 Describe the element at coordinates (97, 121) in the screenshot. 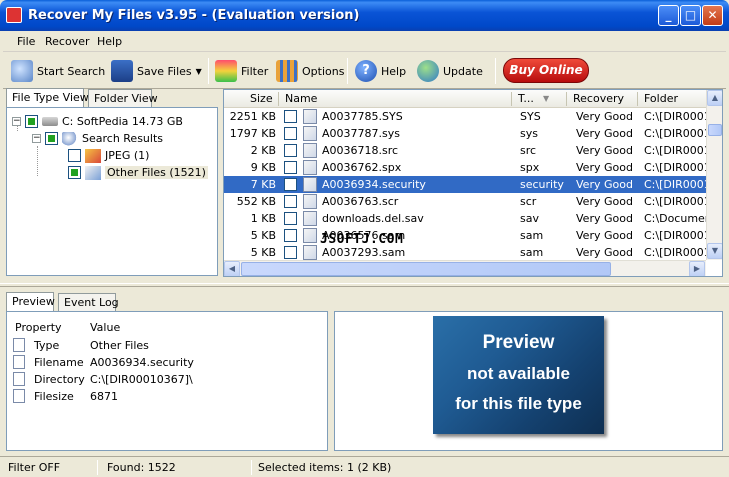

I see `tree-item-drive: − C: SoftPedia 14.73 GB` at that location.